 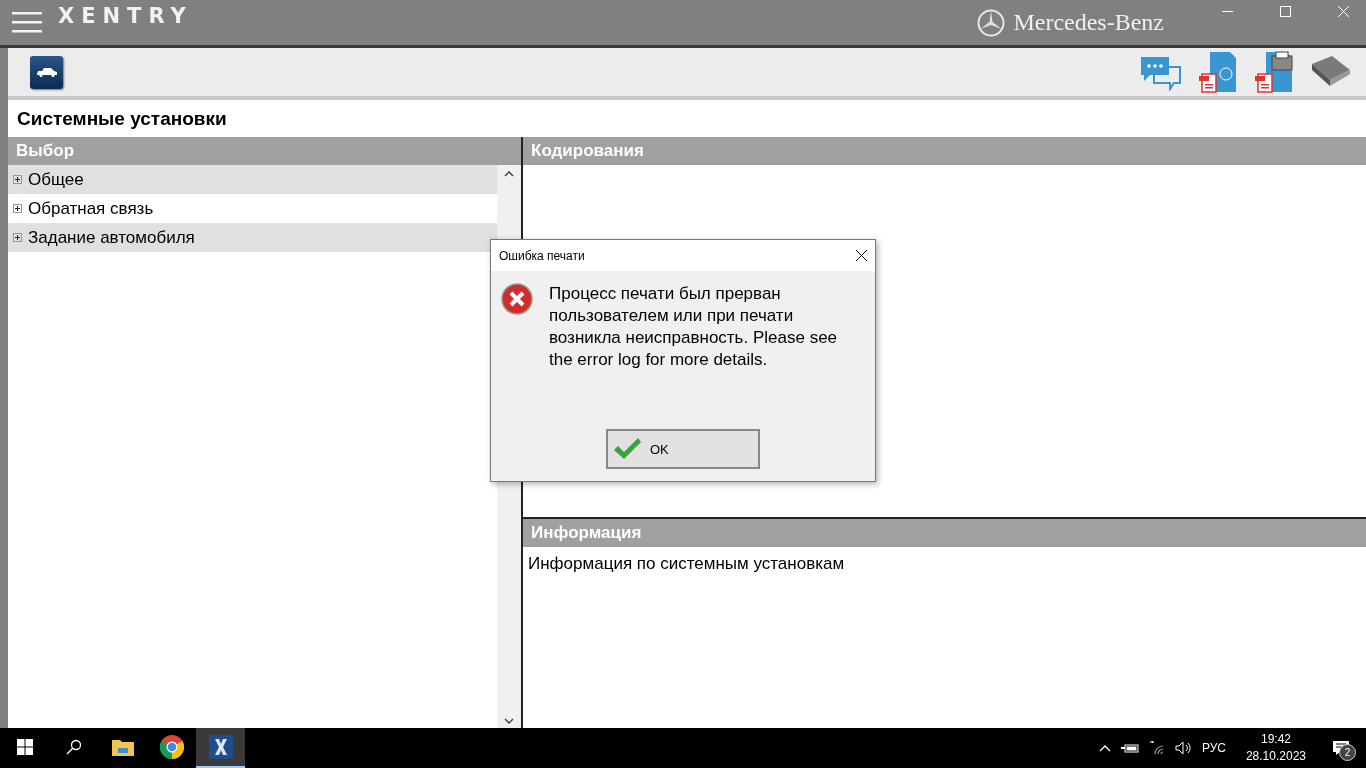 What do you see at coordinates (627, 449) in the screenshot?
I see `checkmark-icon` at bounding box center [627, 449].